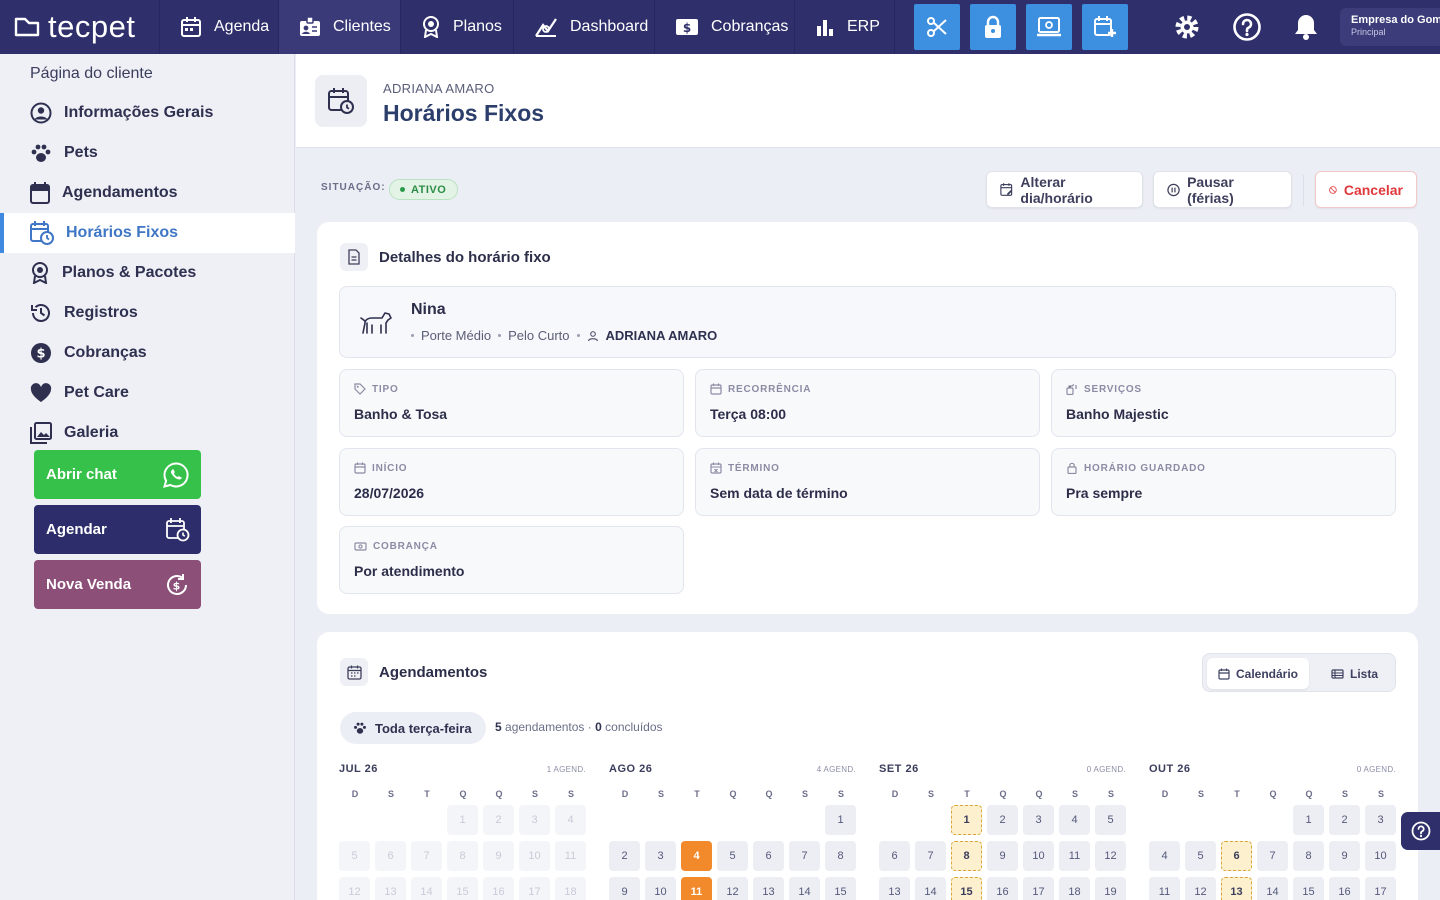 The image size is (1440, 900). What do you see at coordinates (117, 584) in the screenshot?
I see `new-sale-button: Nova Venda $` at bounding box center [117, 584].